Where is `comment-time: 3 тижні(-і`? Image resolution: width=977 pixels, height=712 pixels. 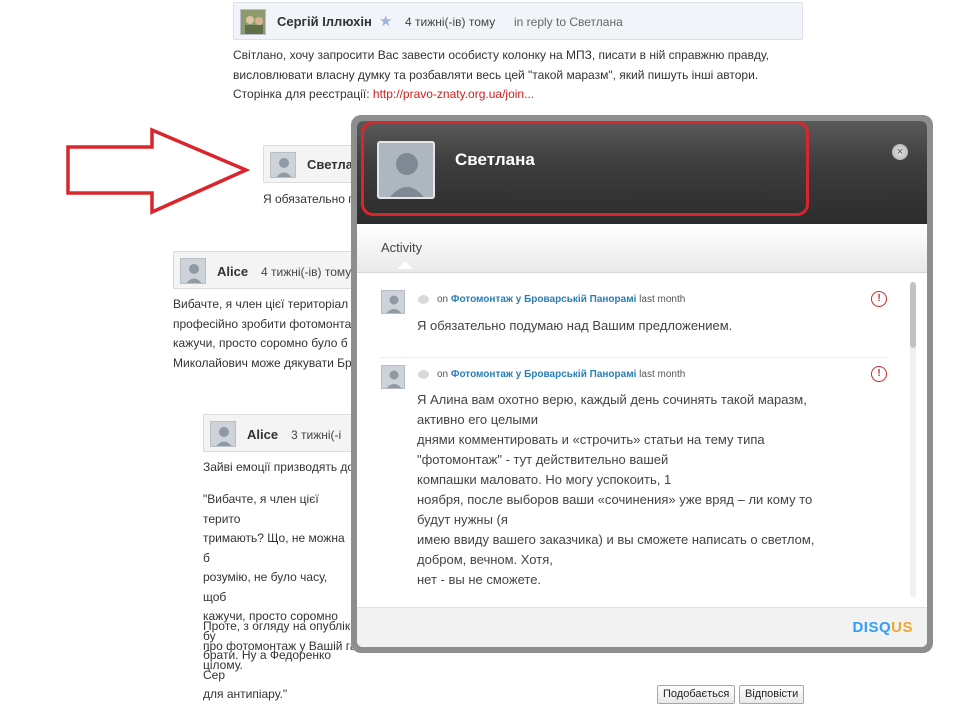
comment-time: 3 тижні(-і is located at coordinates (316, 435).